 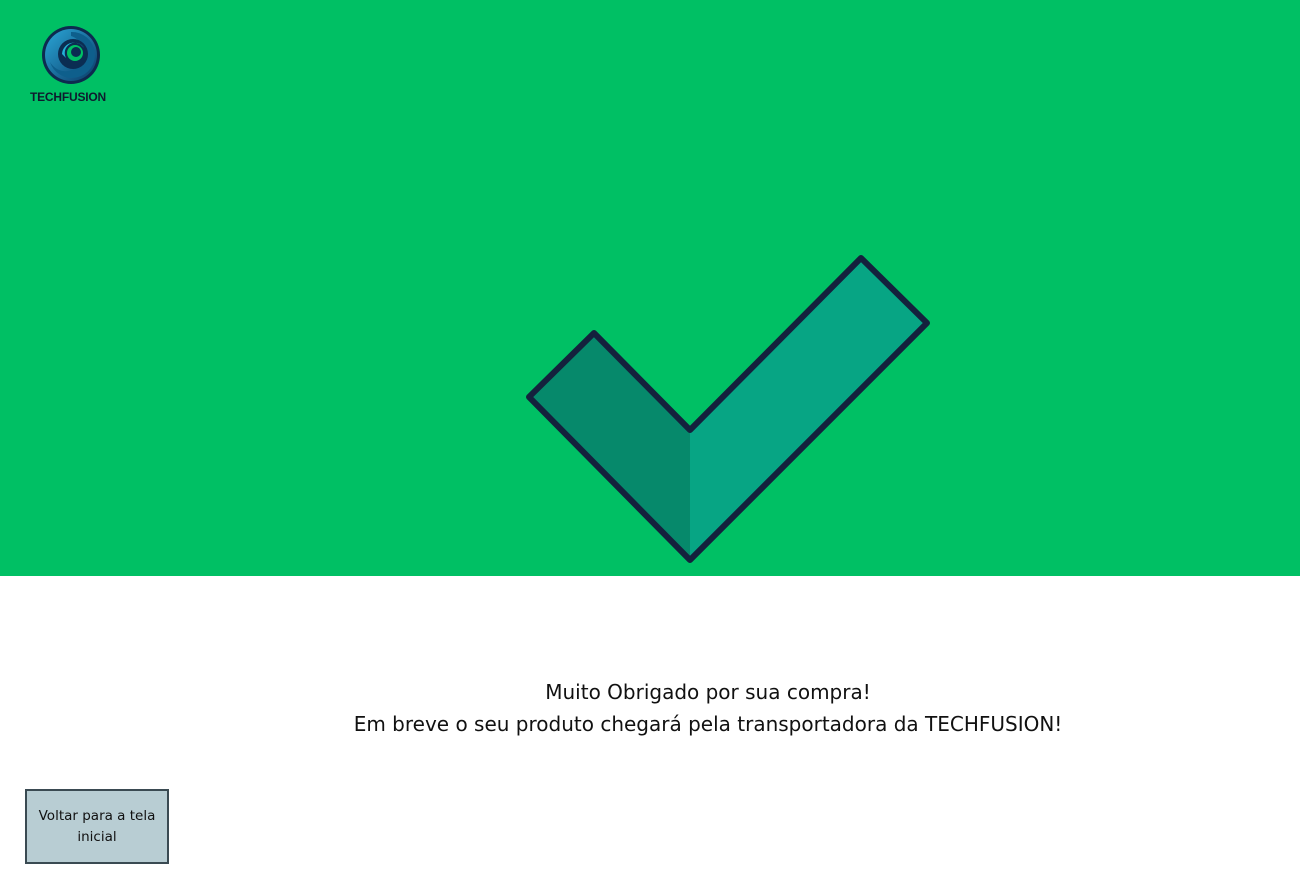 I want to click on back-to-home-button: Voltar para a tela inicial, so click(x=97, y=826).